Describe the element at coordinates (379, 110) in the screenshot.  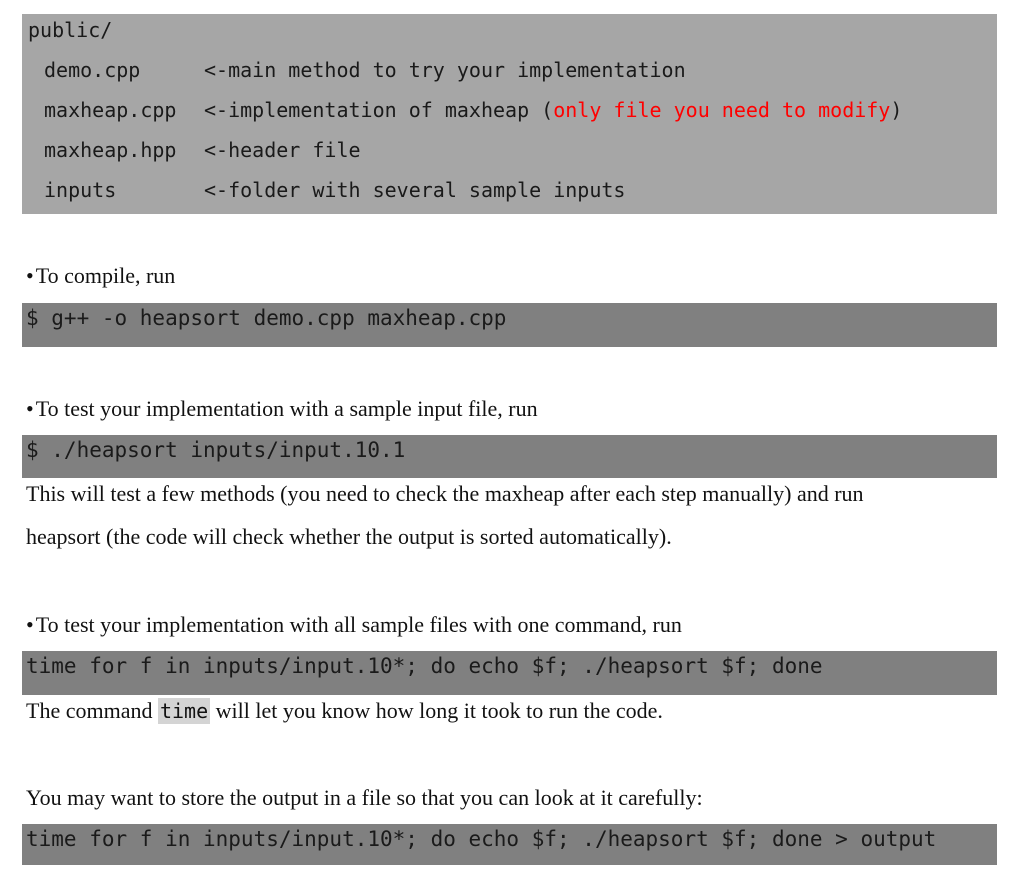
I see `listing-description-start: <-implementation of maxheap (` at that location.